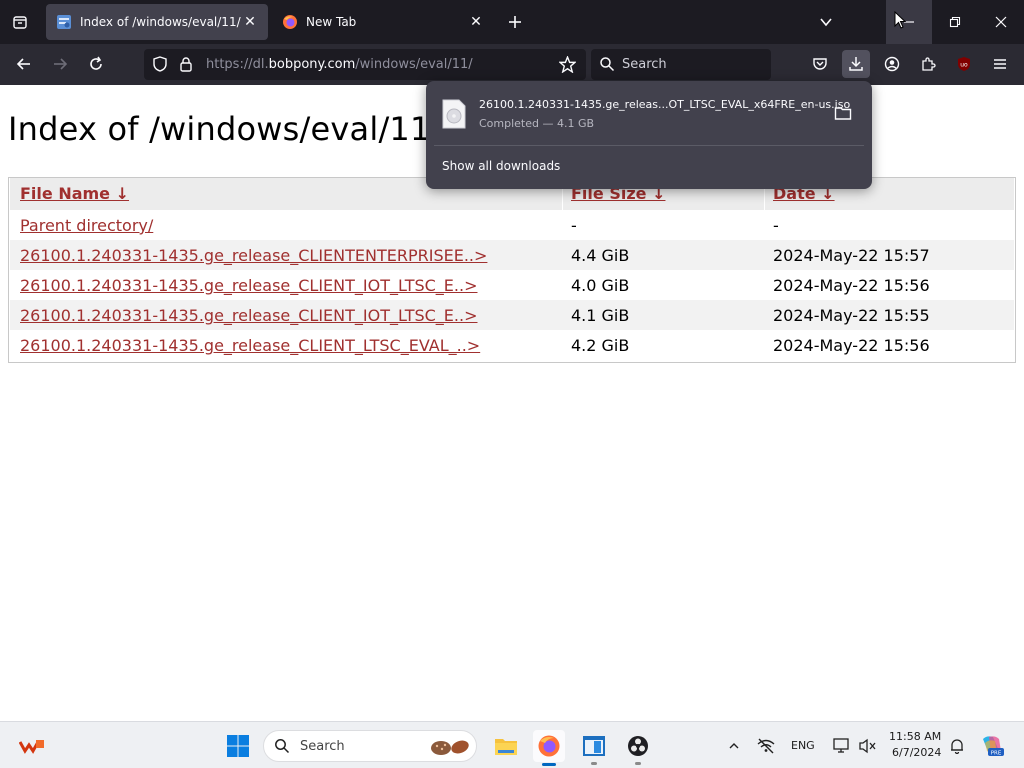  I want to click on file-date: 2024-May-22 15:57, so click(851, 255).